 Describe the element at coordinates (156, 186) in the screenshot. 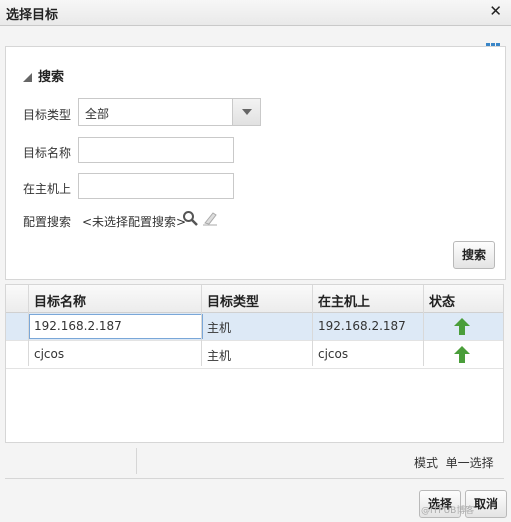

I see `on-host-input` at that location.